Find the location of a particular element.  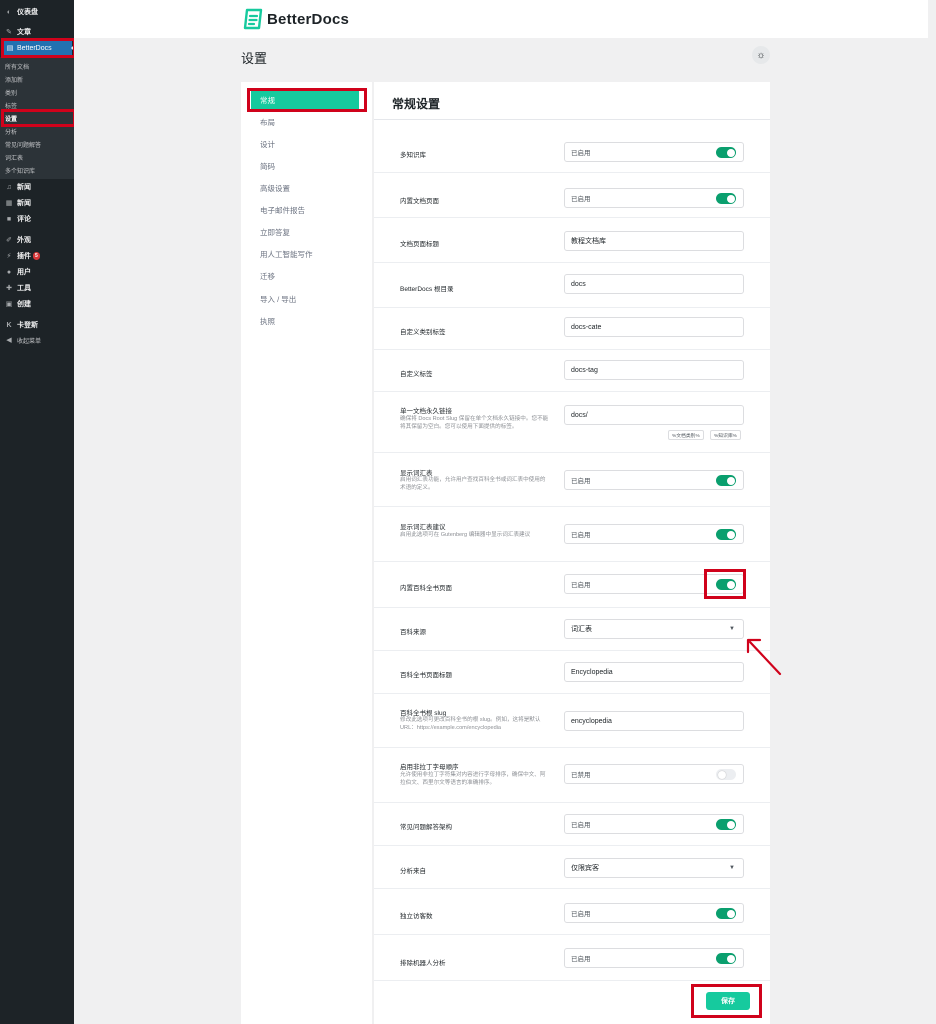

setting-row-encyclopedia-title: 百科全书页面标题 Encyclopedia is located at coordinates (572, 673).